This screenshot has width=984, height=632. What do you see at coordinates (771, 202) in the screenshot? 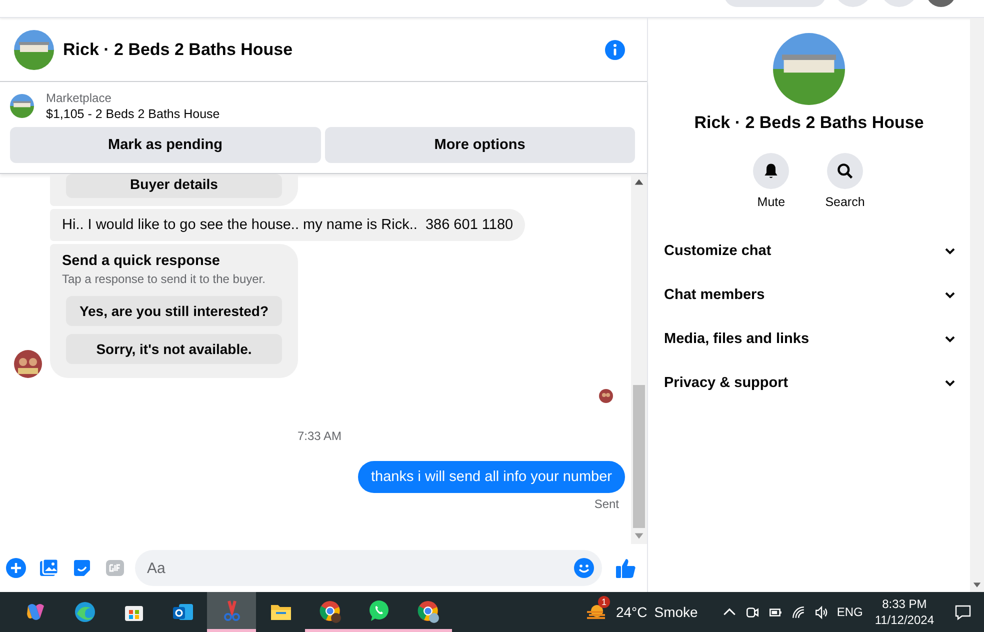
I see `details-action-label: Mute` at bounding box center [771, 202].